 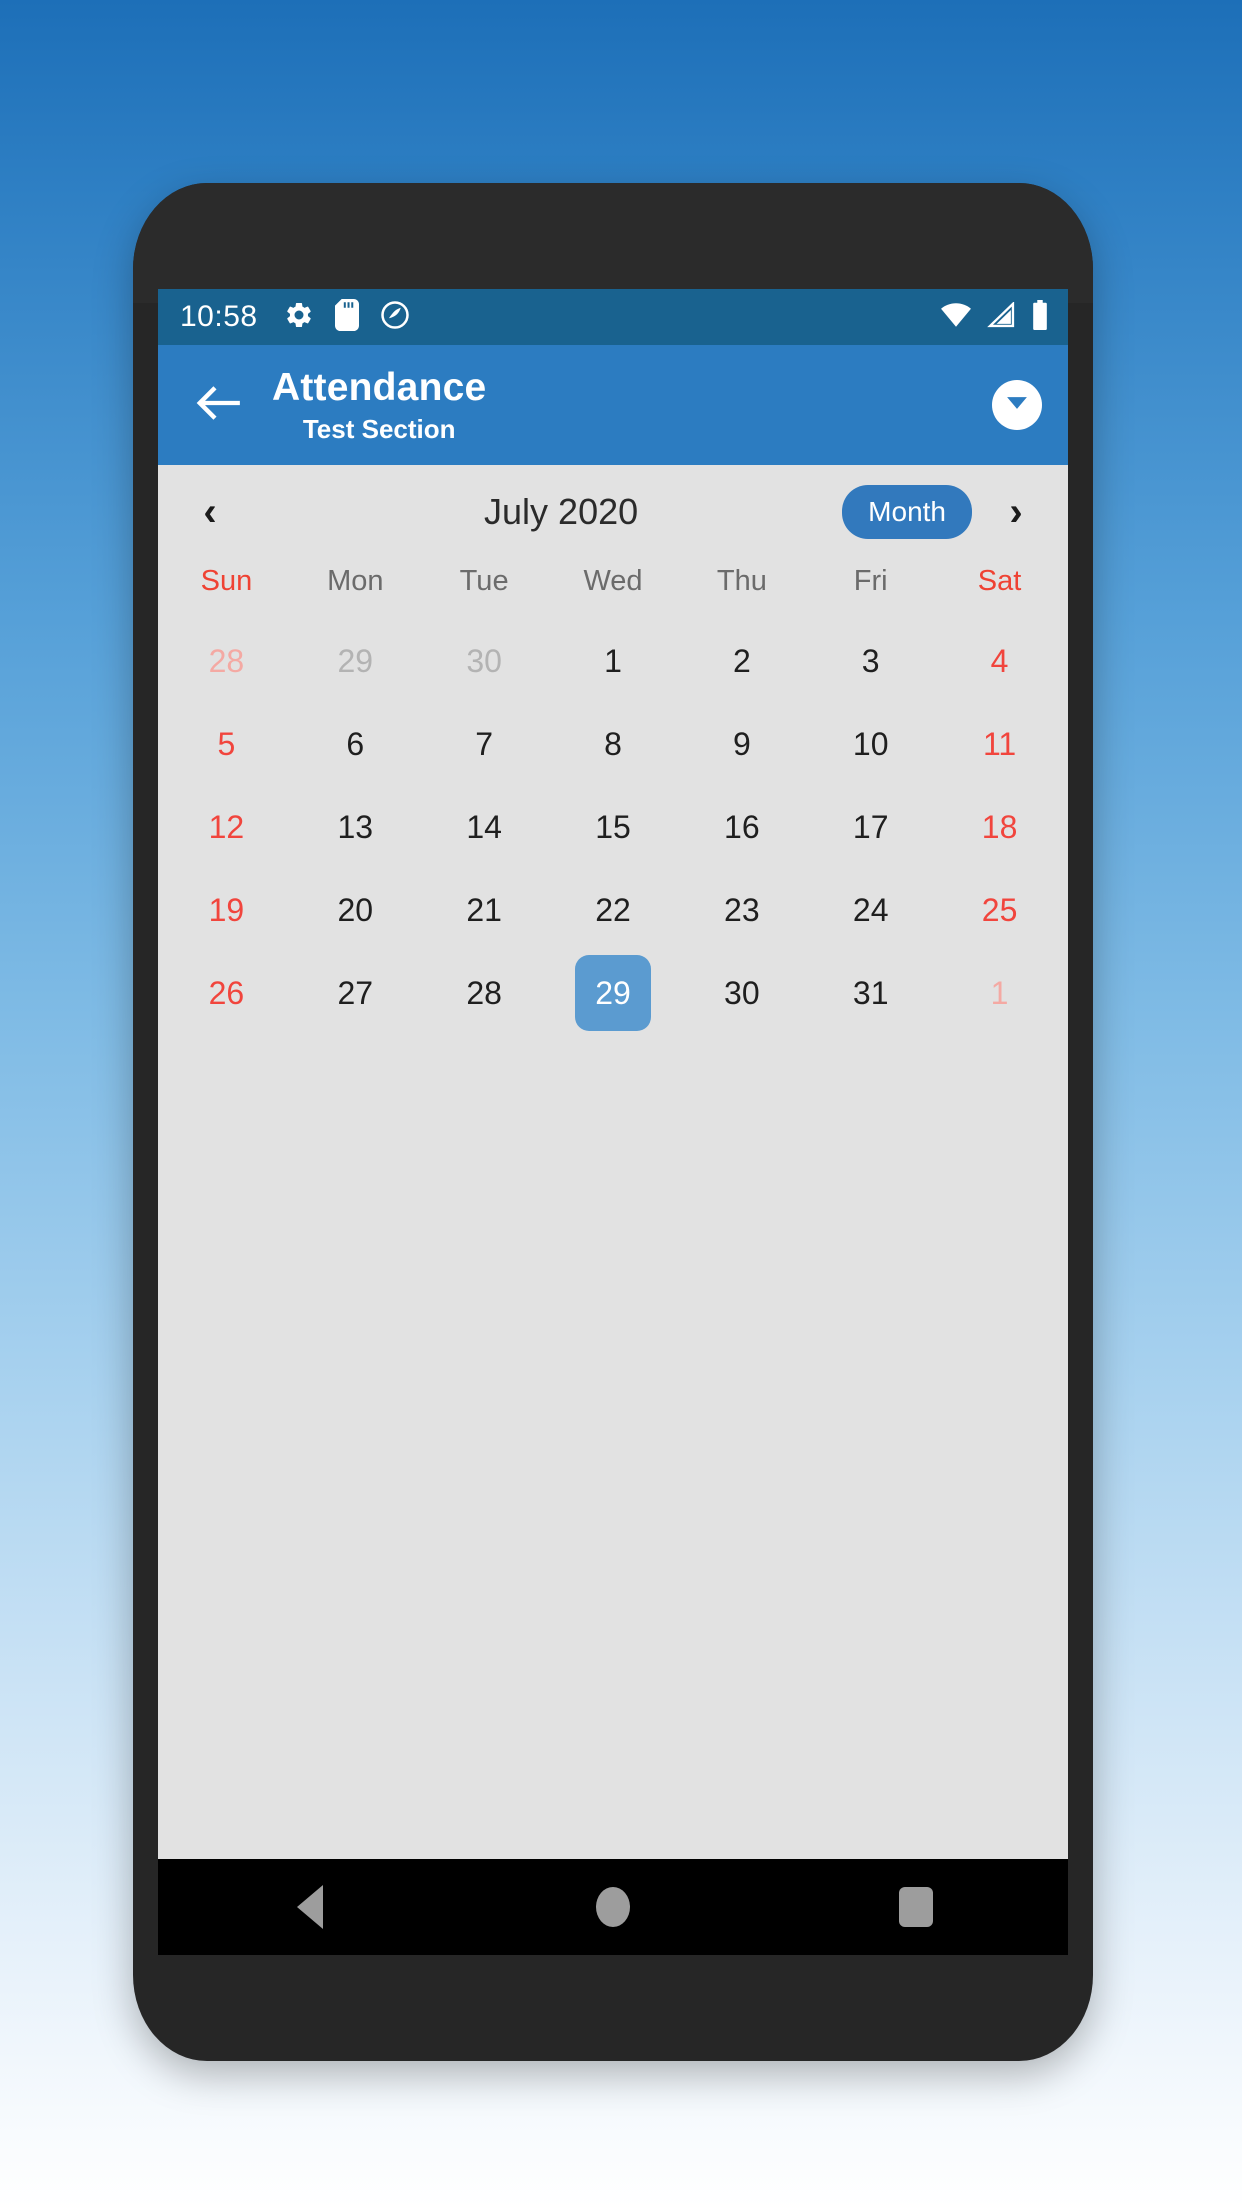 I want to click on calendar-day-number: 18, so click(x=999, y=826).